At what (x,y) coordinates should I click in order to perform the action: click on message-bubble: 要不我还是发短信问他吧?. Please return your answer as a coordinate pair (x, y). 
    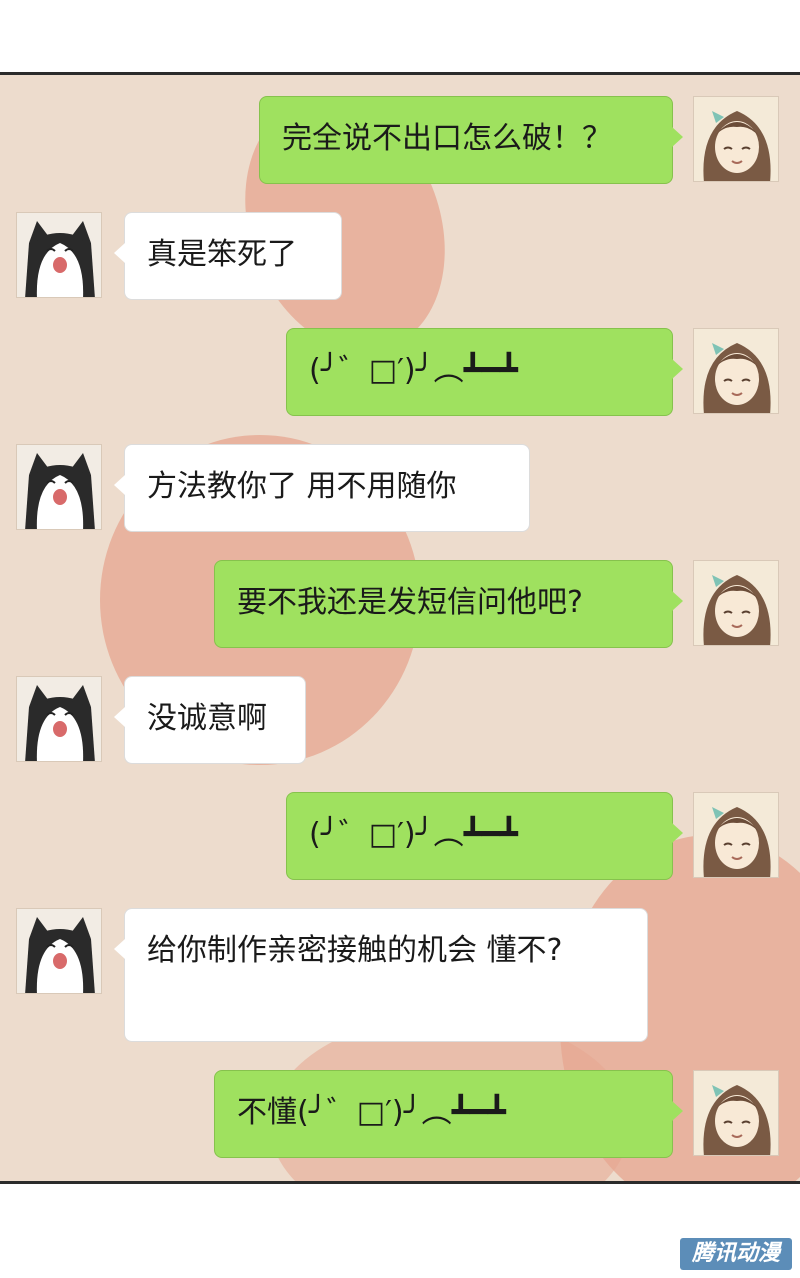
    Looking at the image, I should click on (448, 604).